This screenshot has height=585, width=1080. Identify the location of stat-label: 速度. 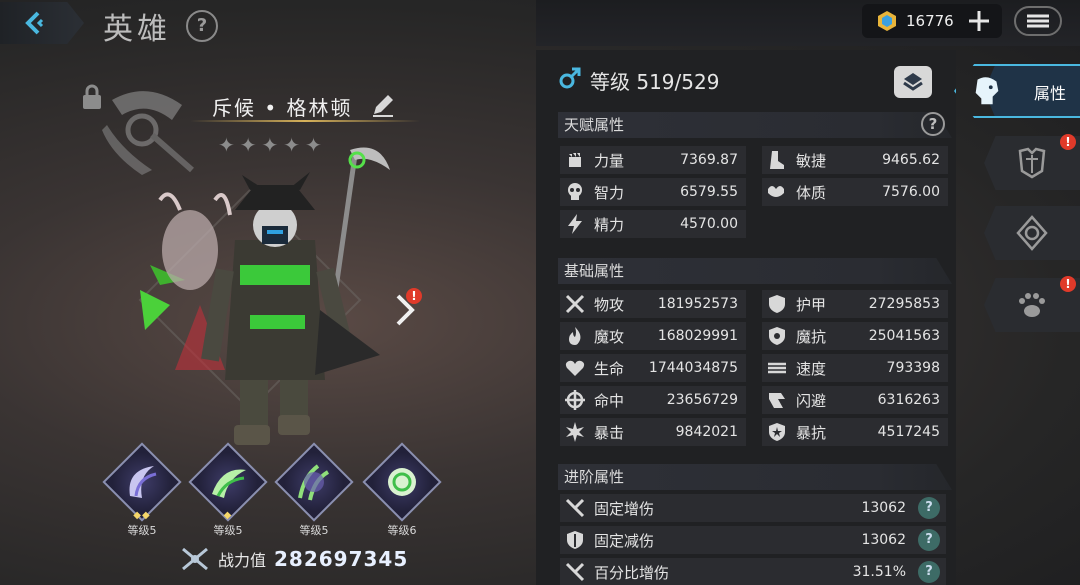
(811, 368).